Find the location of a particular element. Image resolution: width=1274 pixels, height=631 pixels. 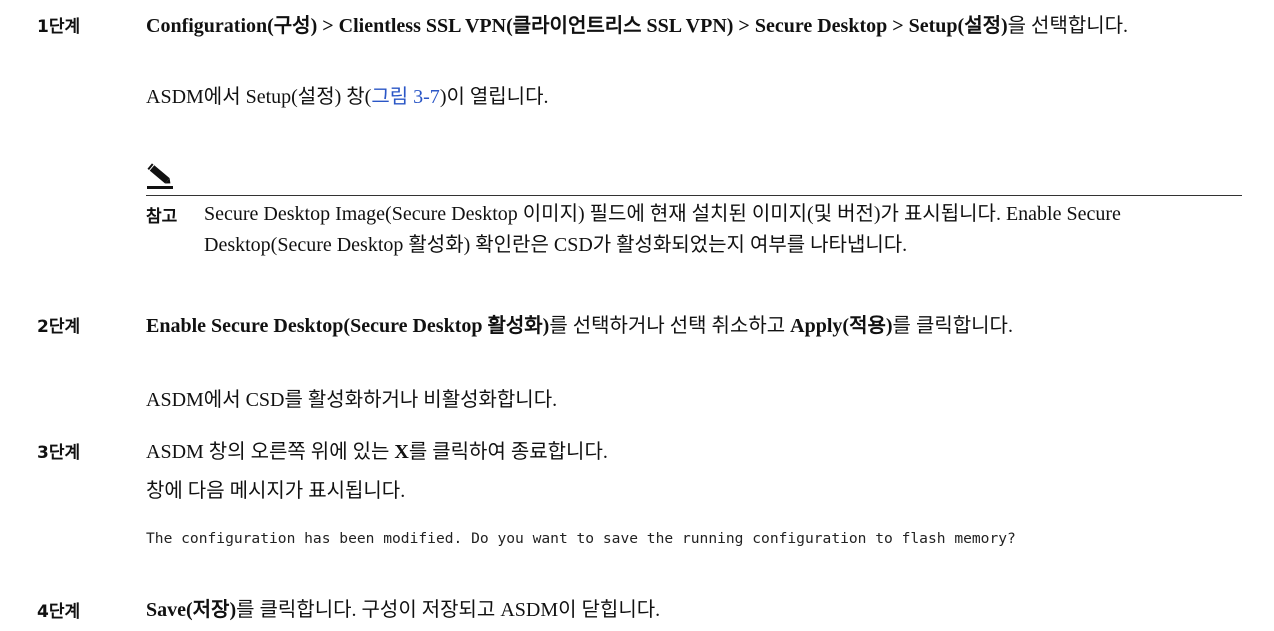

step-1-suffix: 을 선택합니다. is located at coordinates (1068, 26).